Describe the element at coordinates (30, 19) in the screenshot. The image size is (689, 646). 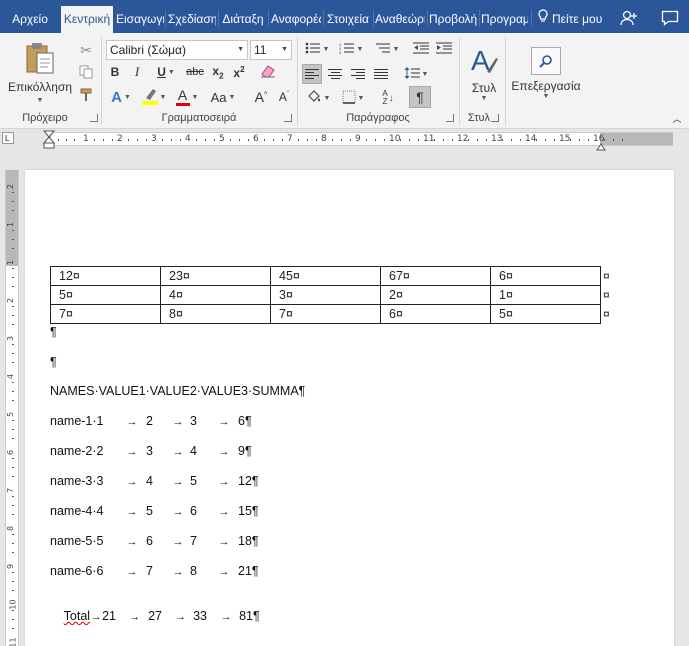
I see `tab-file: Αρχείο` at that location.